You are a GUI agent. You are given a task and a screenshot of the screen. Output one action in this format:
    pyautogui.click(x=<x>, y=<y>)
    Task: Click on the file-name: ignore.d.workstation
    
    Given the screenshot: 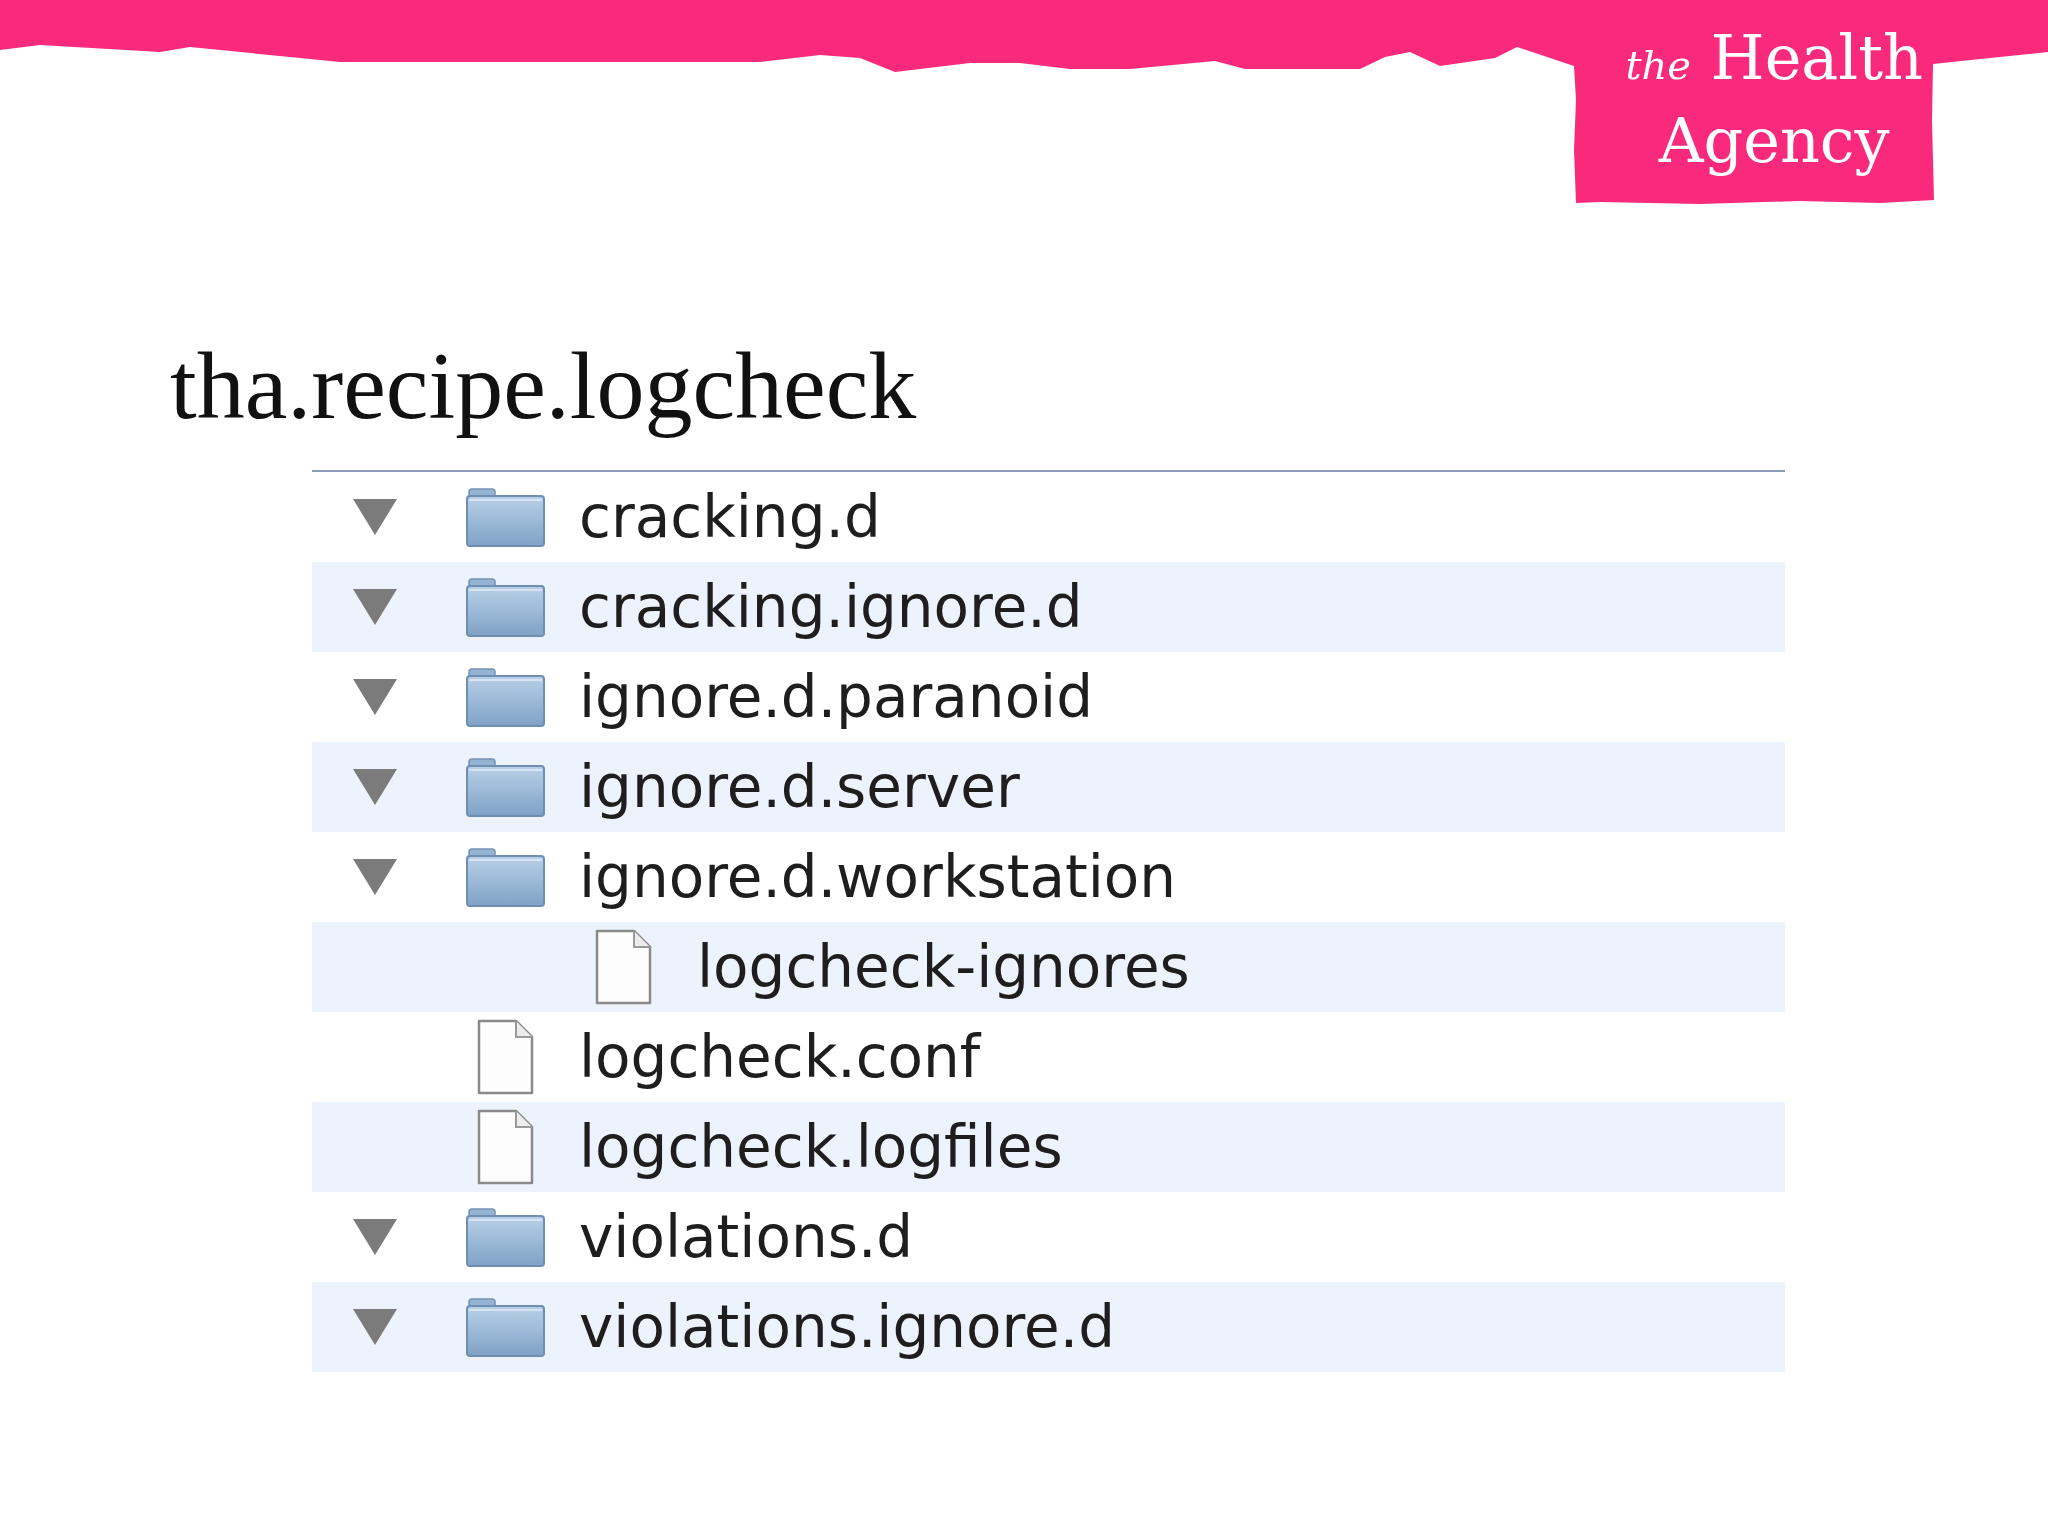 What is the action you would take?
    pyautogui.click(x=878, y=877)
    